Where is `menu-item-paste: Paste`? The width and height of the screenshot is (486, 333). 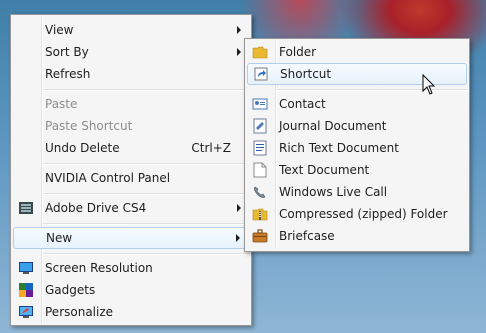 menu-item-paste: Paste is located at coordinates (131, 104).